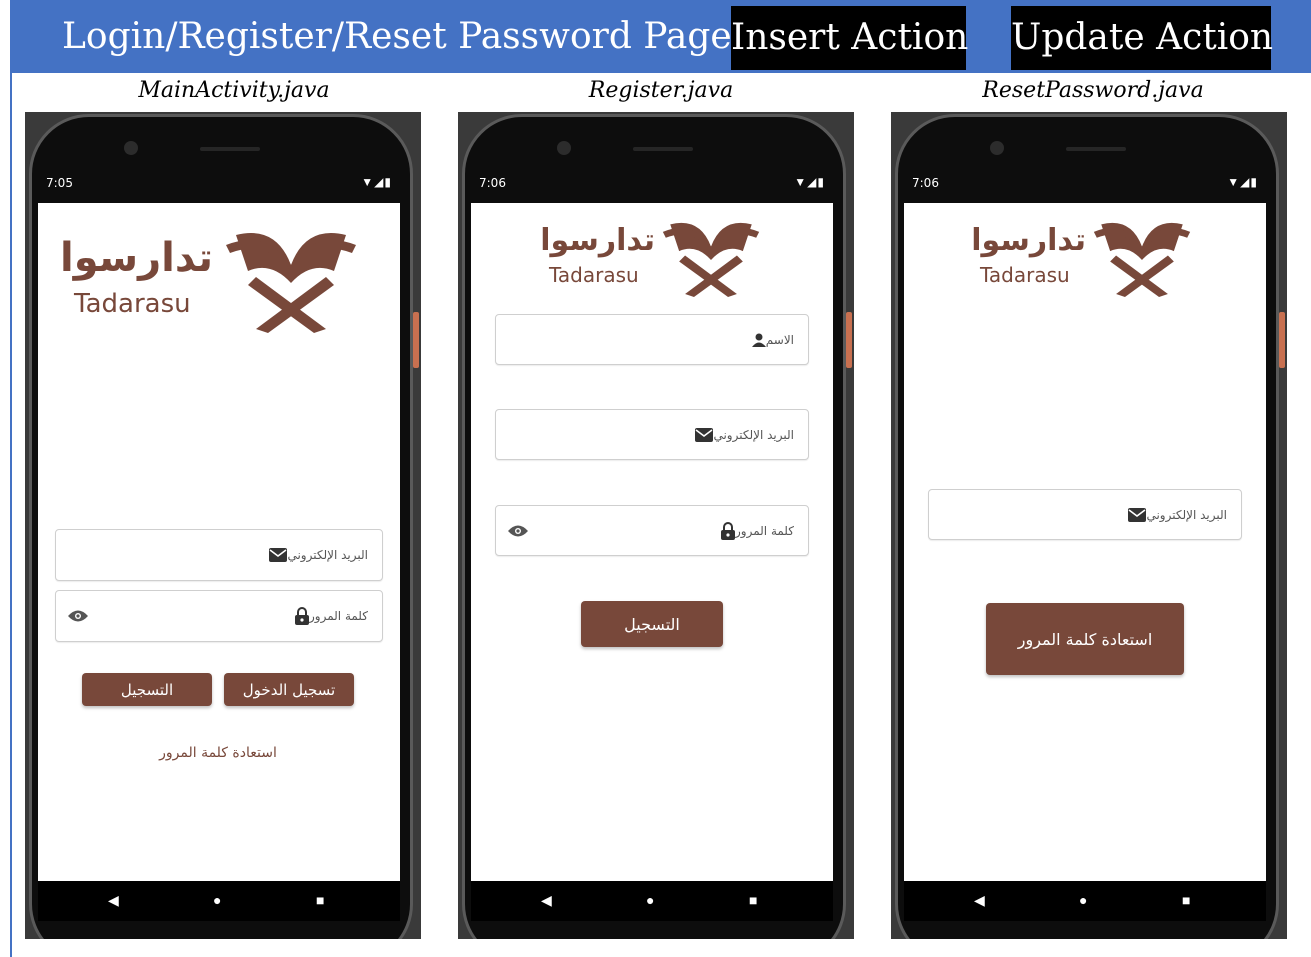 The width and height of the screenshot is (1311, 957). Describe the element at coordinates (11, 515) in the screenshot. I see `left-frame-line` at that location.